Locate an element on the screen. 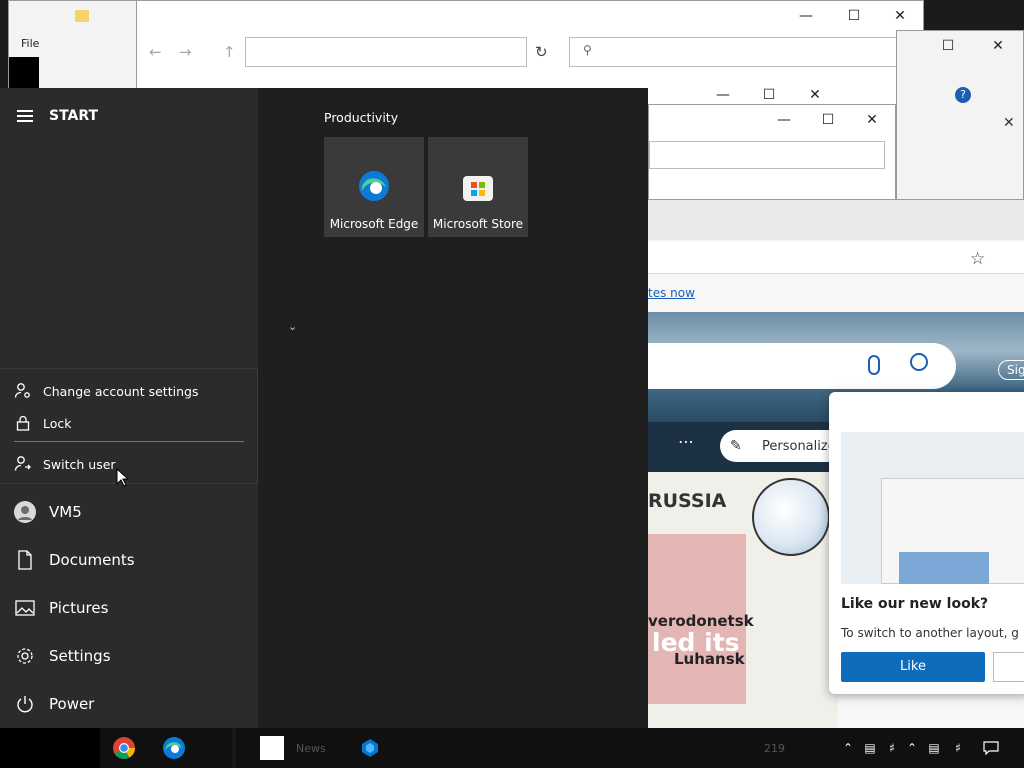 The height and width of the screenshot is (768, 1024). explorer-menu-file: File is located at coordinates (30, 43).